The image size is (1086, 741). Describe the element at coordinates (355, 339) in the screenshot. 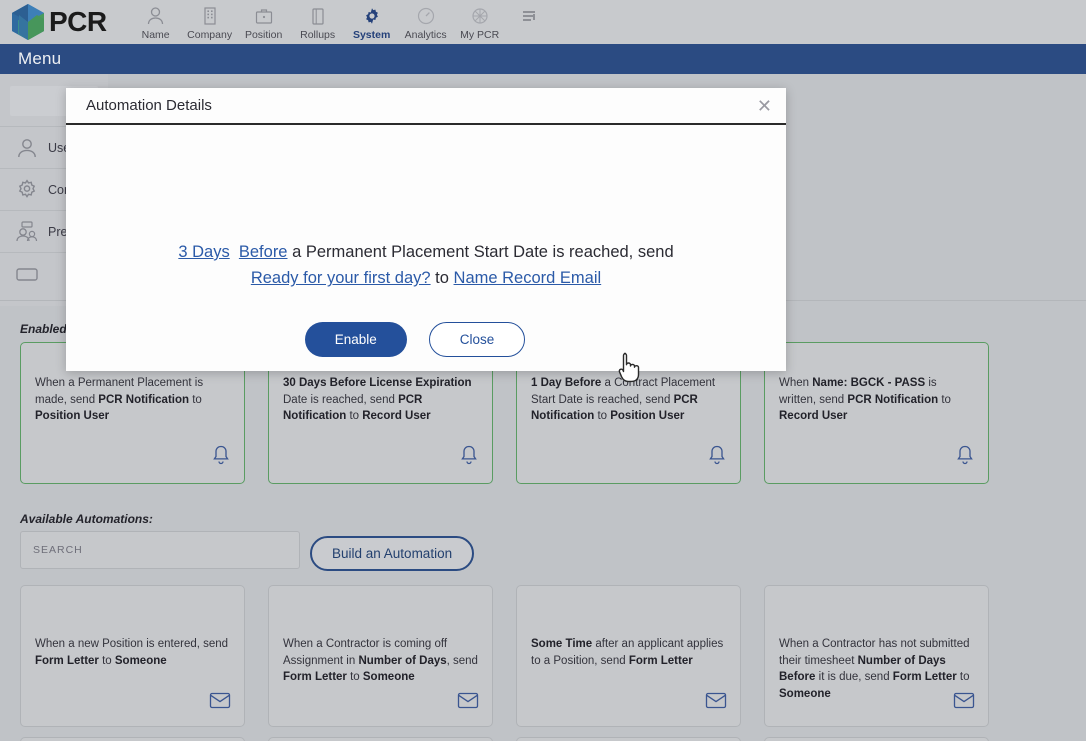

I see `enable-button: Enable` at that location.